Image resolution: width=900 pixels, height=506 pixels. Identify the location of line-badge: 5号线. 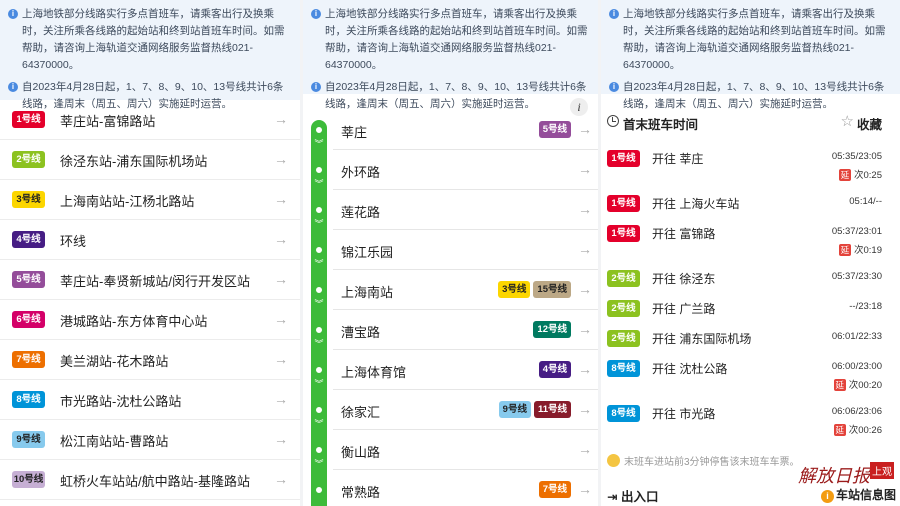
(28, 279).